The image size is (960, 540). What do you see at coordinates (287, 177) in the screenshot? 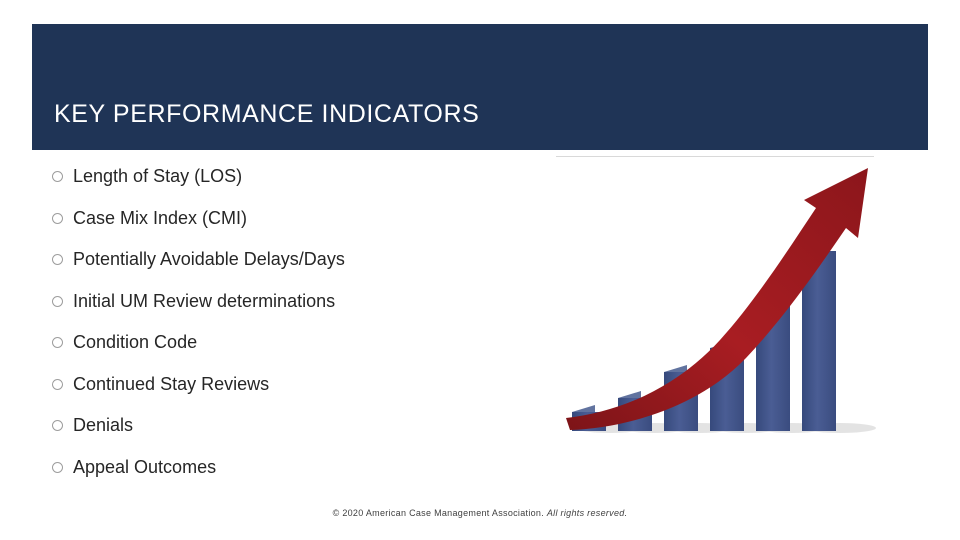
I see `list-item: Length of Stay (LOS)` at bounding box center [287, 177].